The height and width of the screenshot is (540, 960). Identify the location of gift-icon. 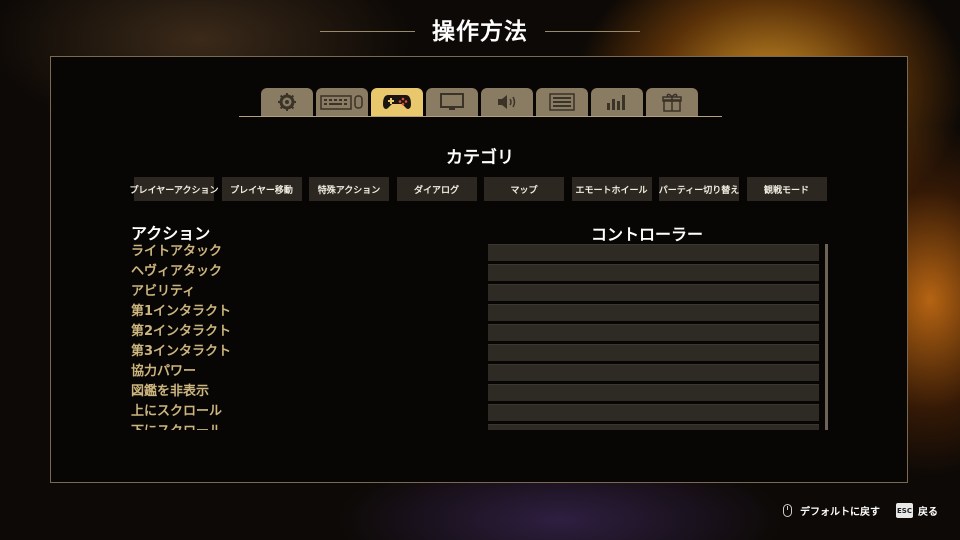
(672, 102).